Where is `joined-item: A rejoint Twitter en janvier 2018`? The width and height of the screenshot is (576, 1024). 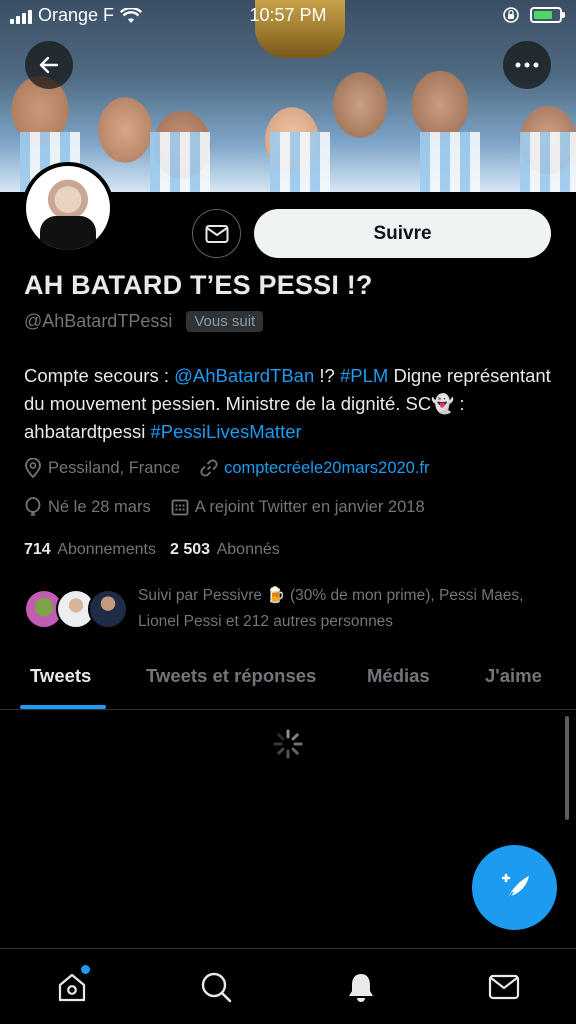
joined-item: A rejoint Twitter en janvier 2018 is located at coordinates (298, 507).